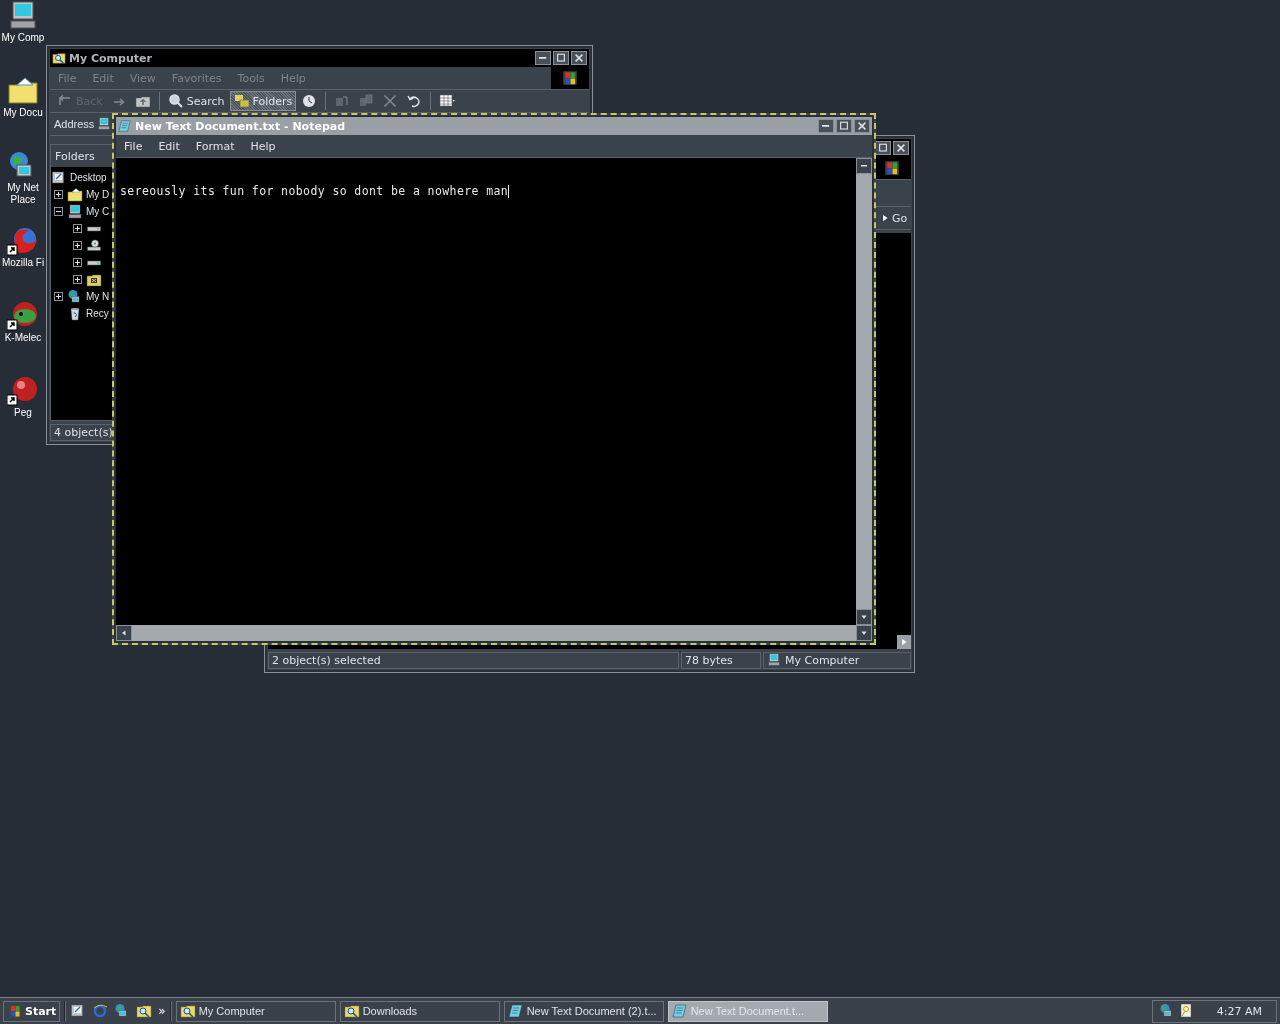 The width and height of the screenshot is (1280, 1024). Describe the element at coordinates (366, 101) in the screenshot. I see `copy-icon` at that location.